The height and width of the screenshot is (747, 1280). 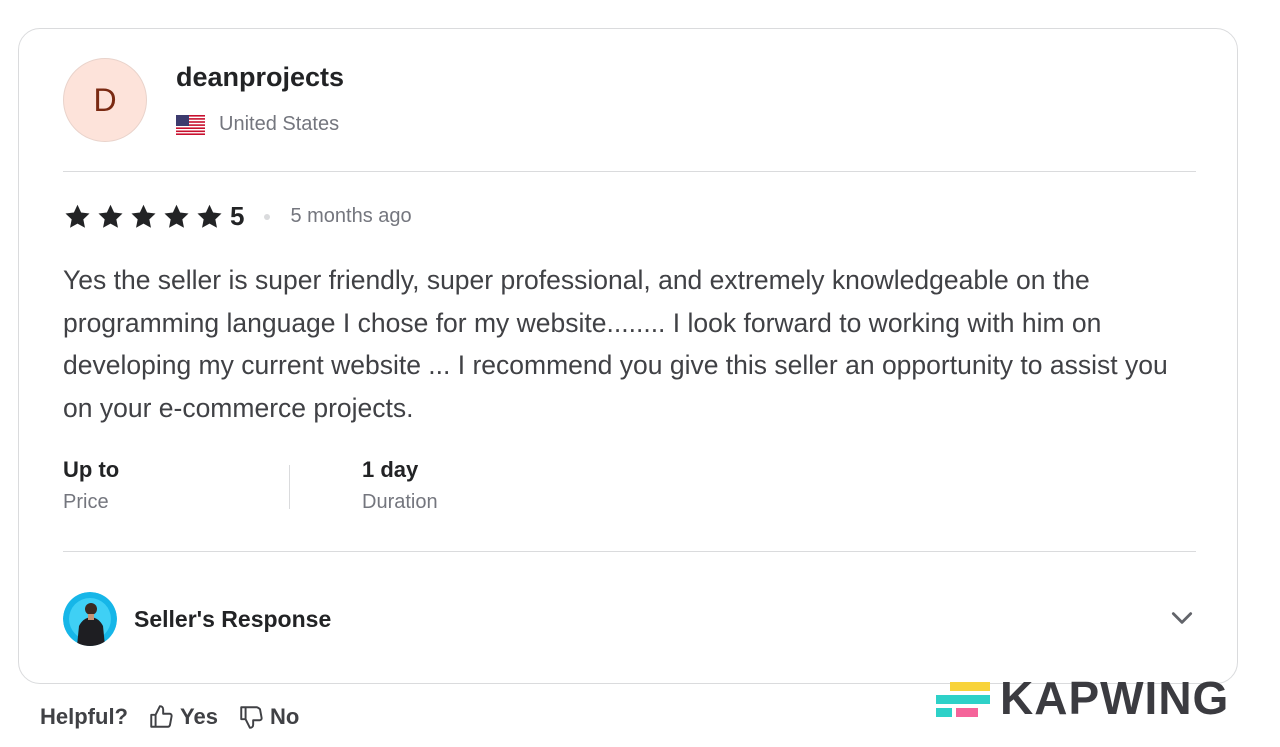 I want to click on seller-response-label: Seller's Response, so click(x=233, y=618).